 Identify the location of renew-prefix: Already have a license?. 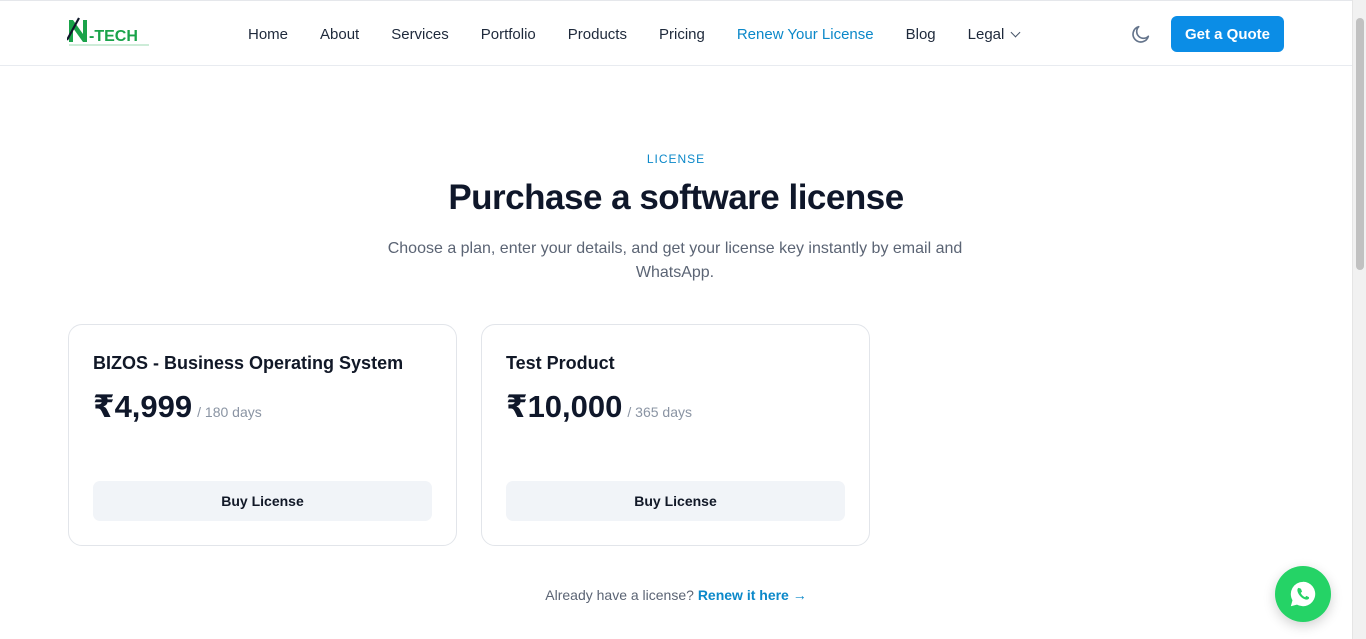
(619, 595).